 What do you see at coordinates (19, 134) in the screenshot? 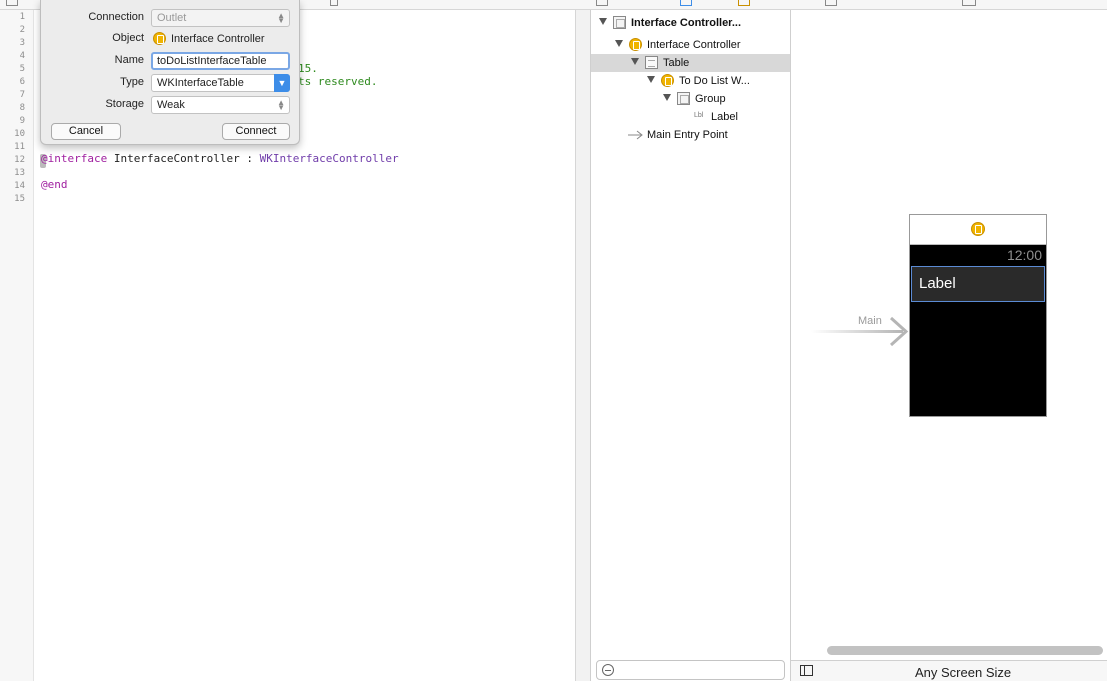
I see `line-number: 10` at bounding box center [19, 134].